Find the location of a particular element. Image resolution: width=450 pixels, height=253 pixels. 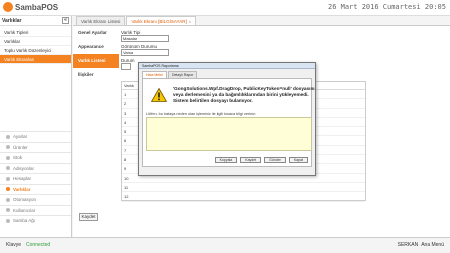

table-row: 11 is located at coordinates (243, 188).